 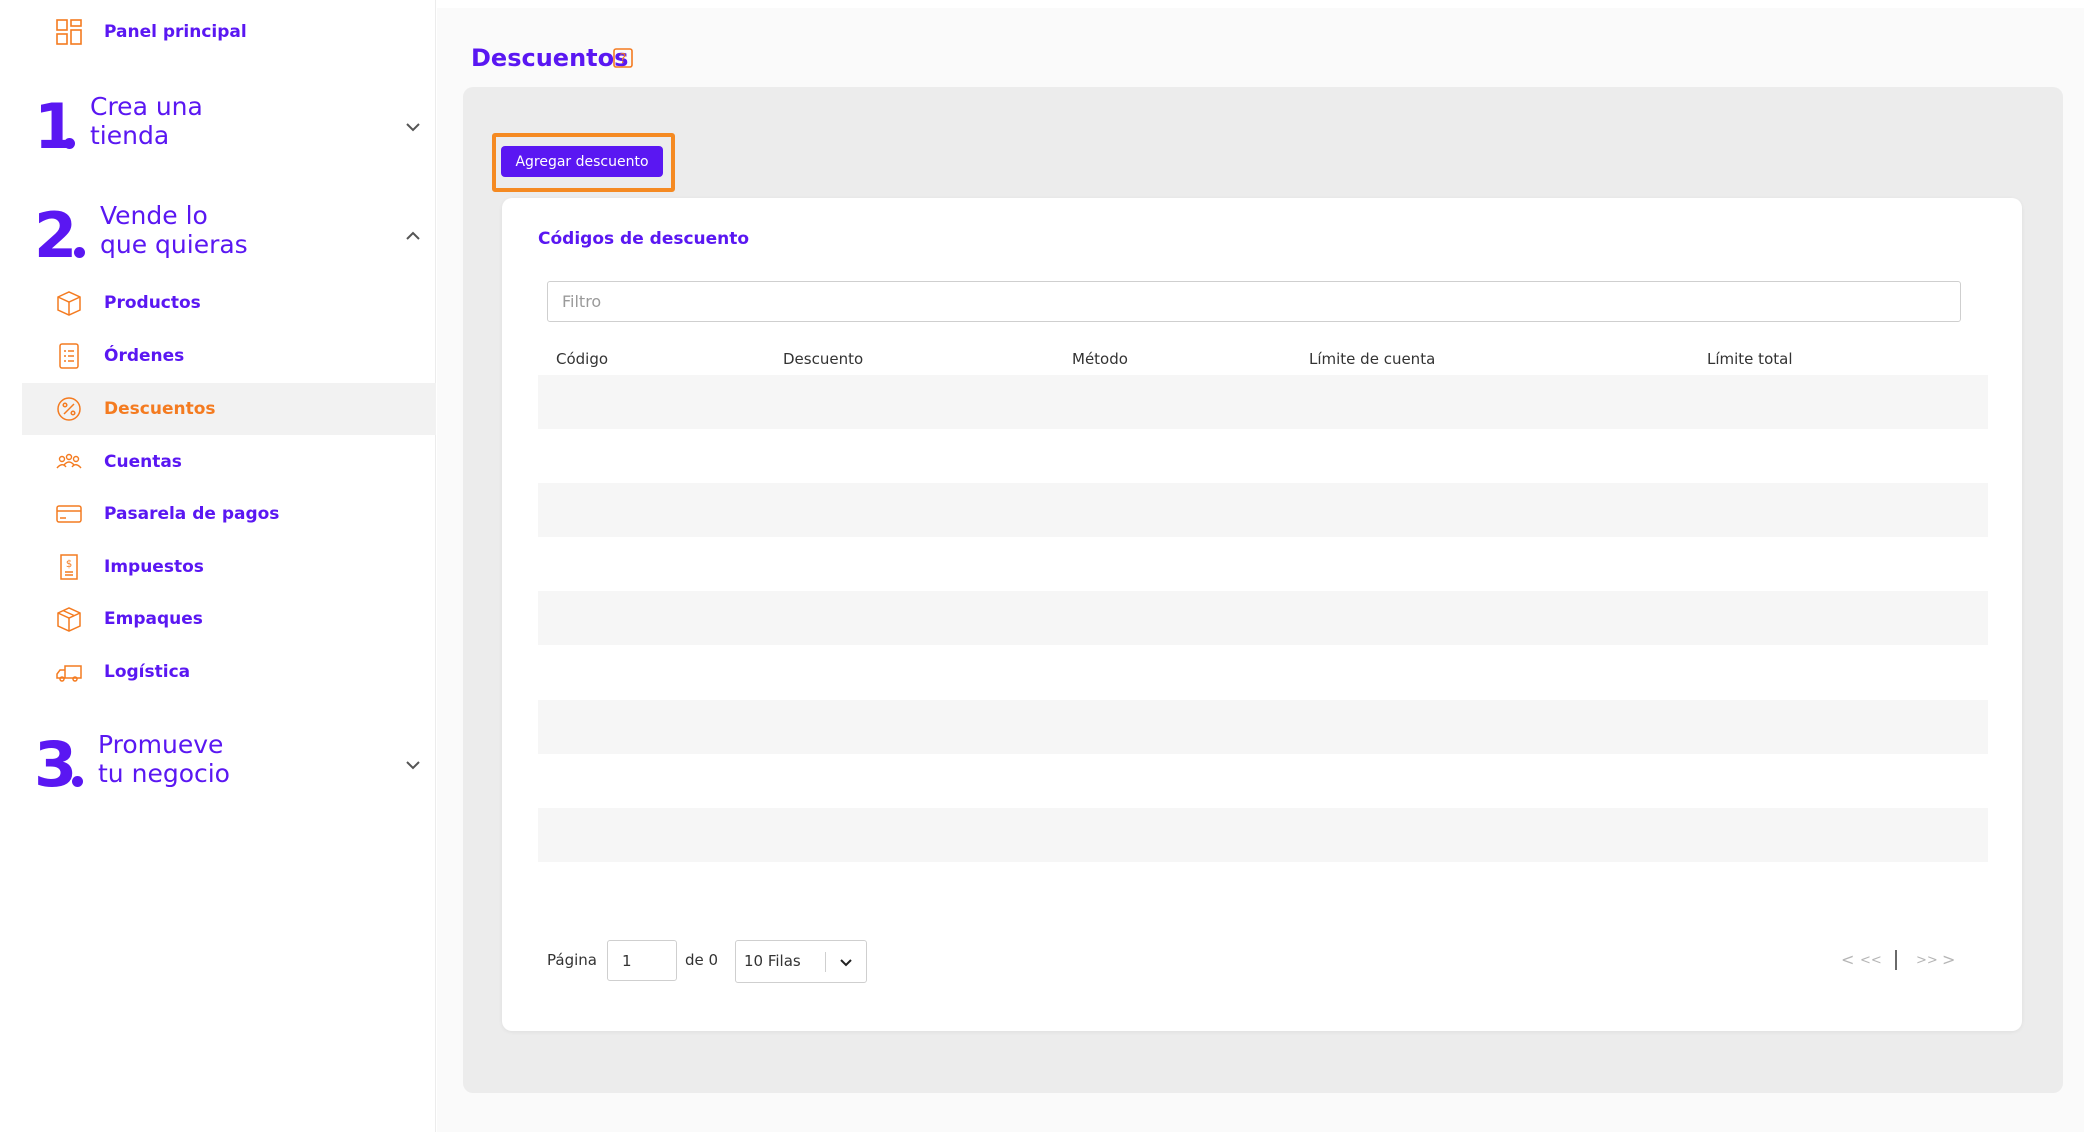 I want to click on help-icon: ?, so click(x=623, y=58).